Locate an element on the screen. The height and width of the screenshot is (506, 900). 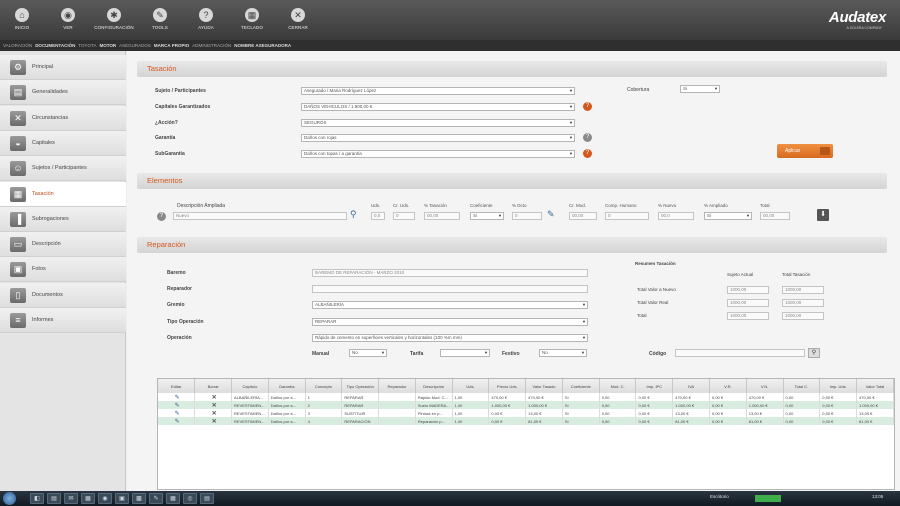
table-column-header: Tipo Operación is located at coordinates (360, 386).